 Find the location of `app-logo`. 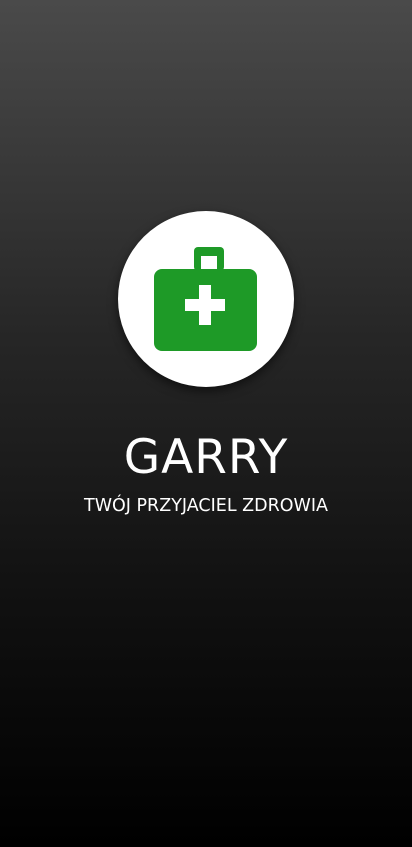

app-logo is located at coordinates (206, 299).